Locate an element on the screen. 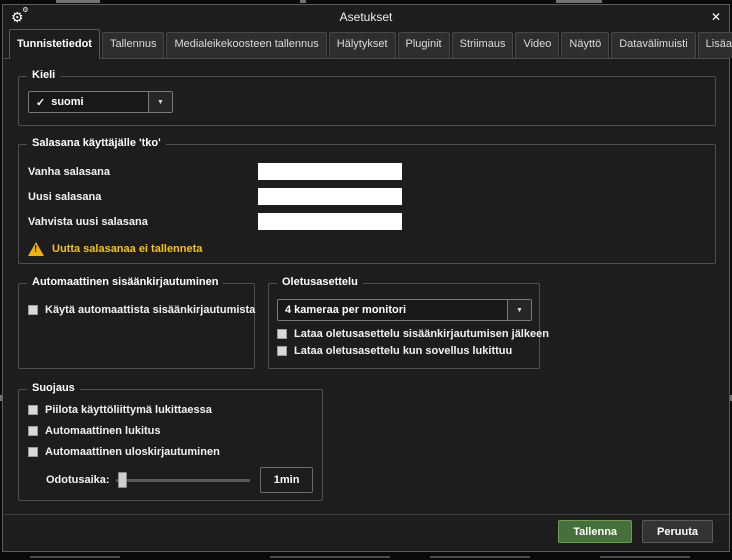 This screenshot has width=732, height=560. slider-track is located at coordinates (183, 480).